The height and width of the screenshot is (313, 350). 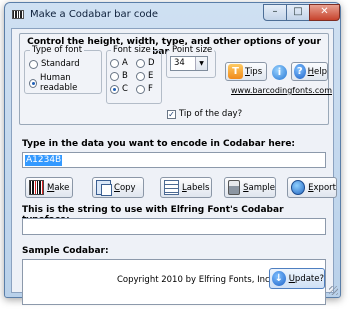 I want to click on copy-icon, so click(x=104, y=188).